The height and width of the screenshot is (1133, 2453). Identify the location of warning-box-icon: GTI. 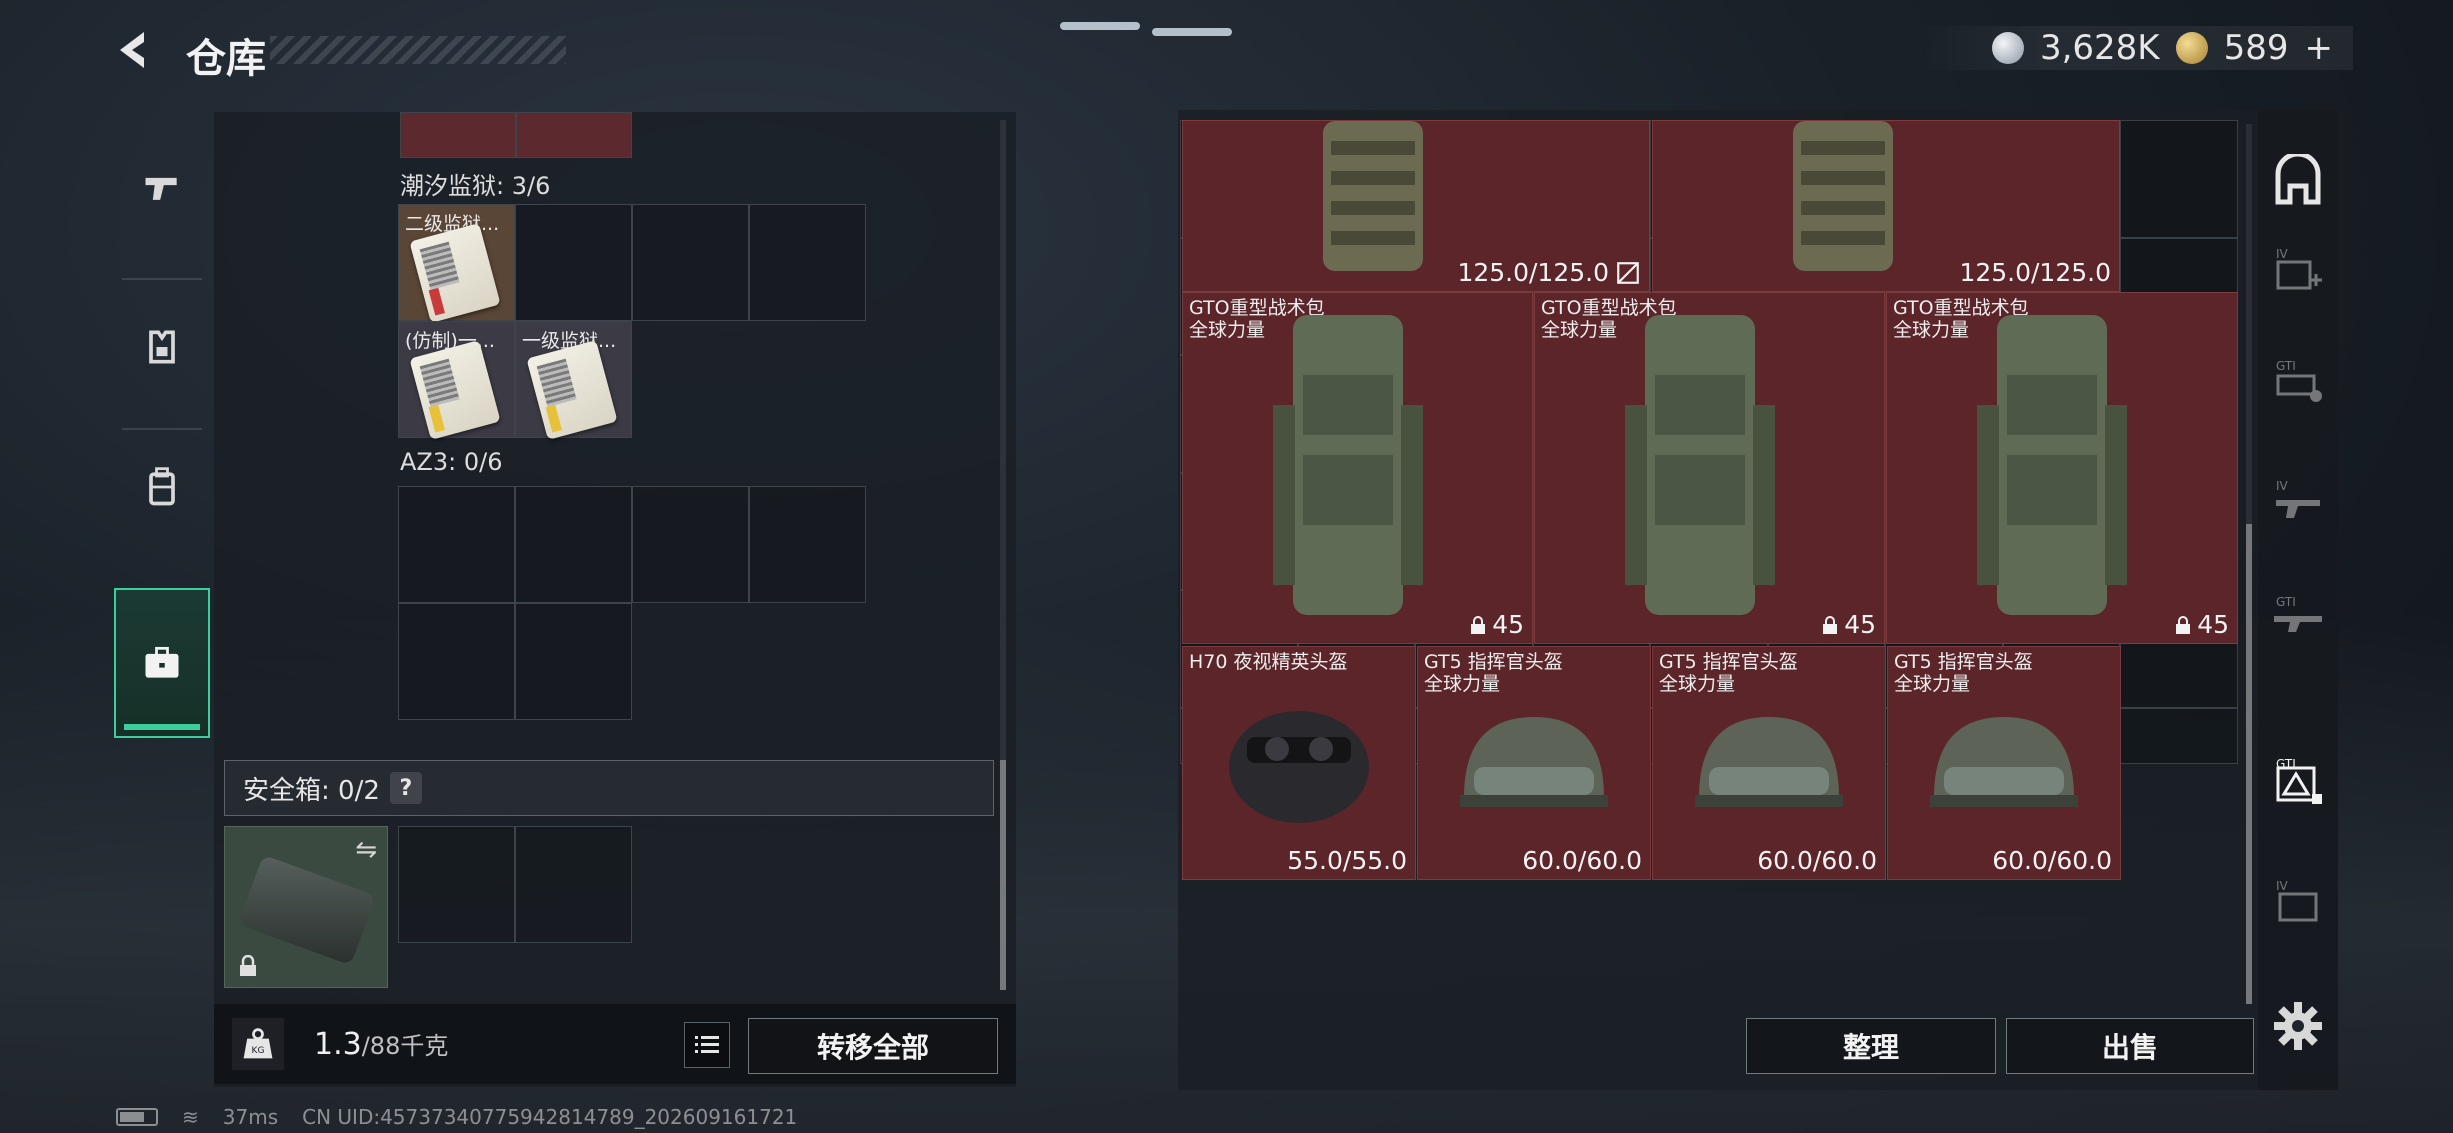
(2299, 780).